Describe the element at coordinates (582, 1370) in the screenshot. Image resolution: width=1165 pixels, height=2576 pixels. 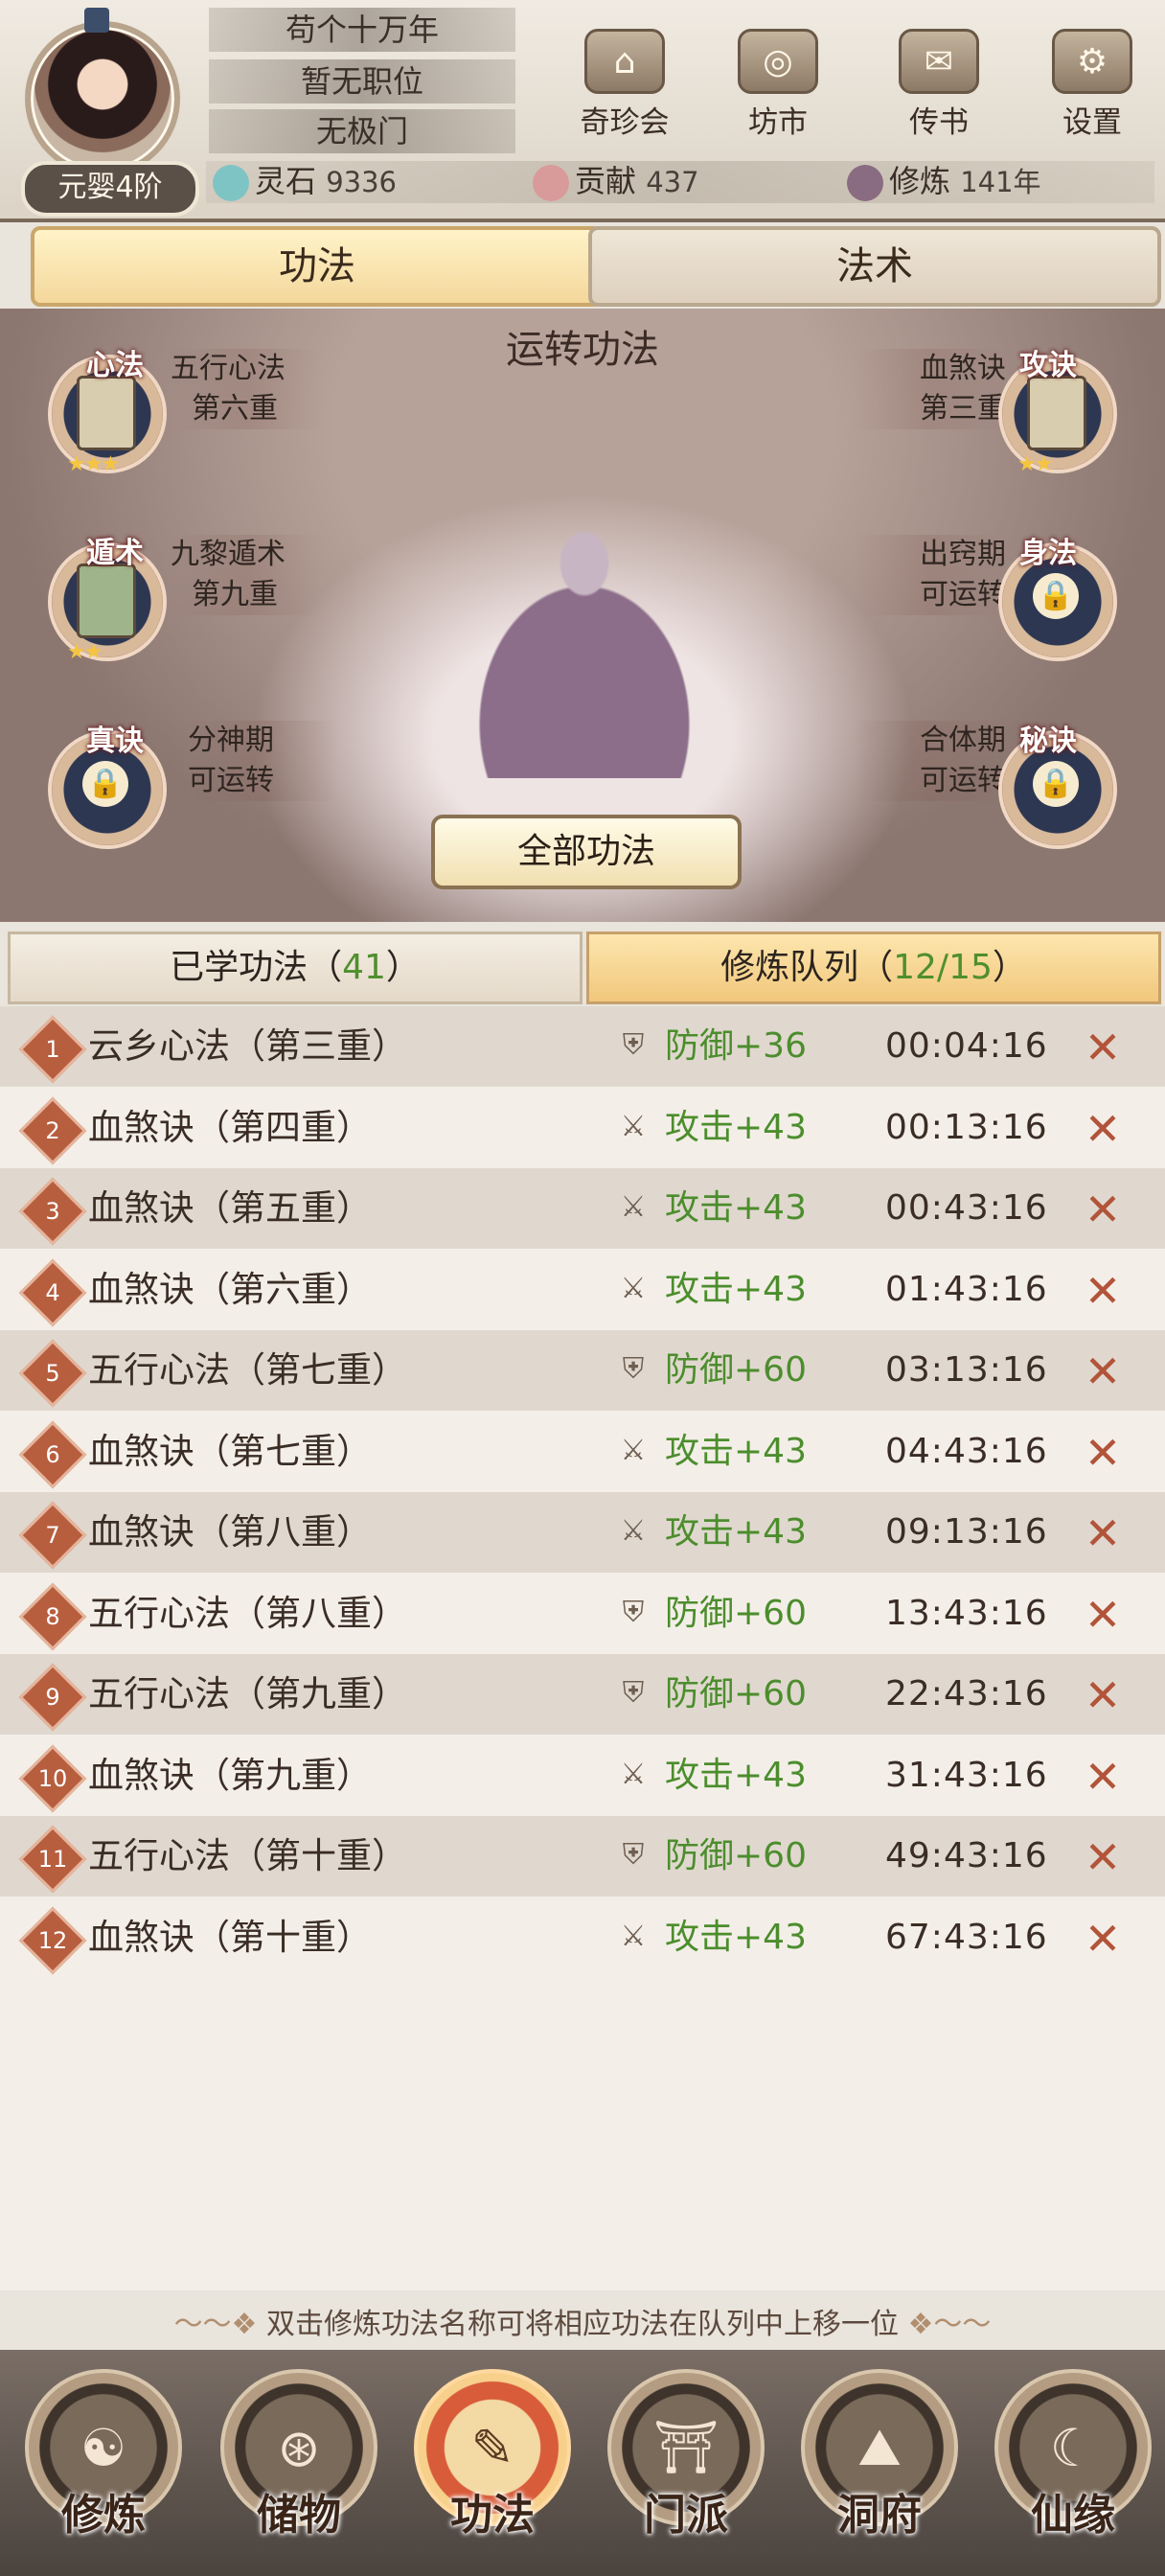
I see `table-row: 5 五行心法（第七重） ⛨ 防御+60 03:13:16 ✕` at that location.